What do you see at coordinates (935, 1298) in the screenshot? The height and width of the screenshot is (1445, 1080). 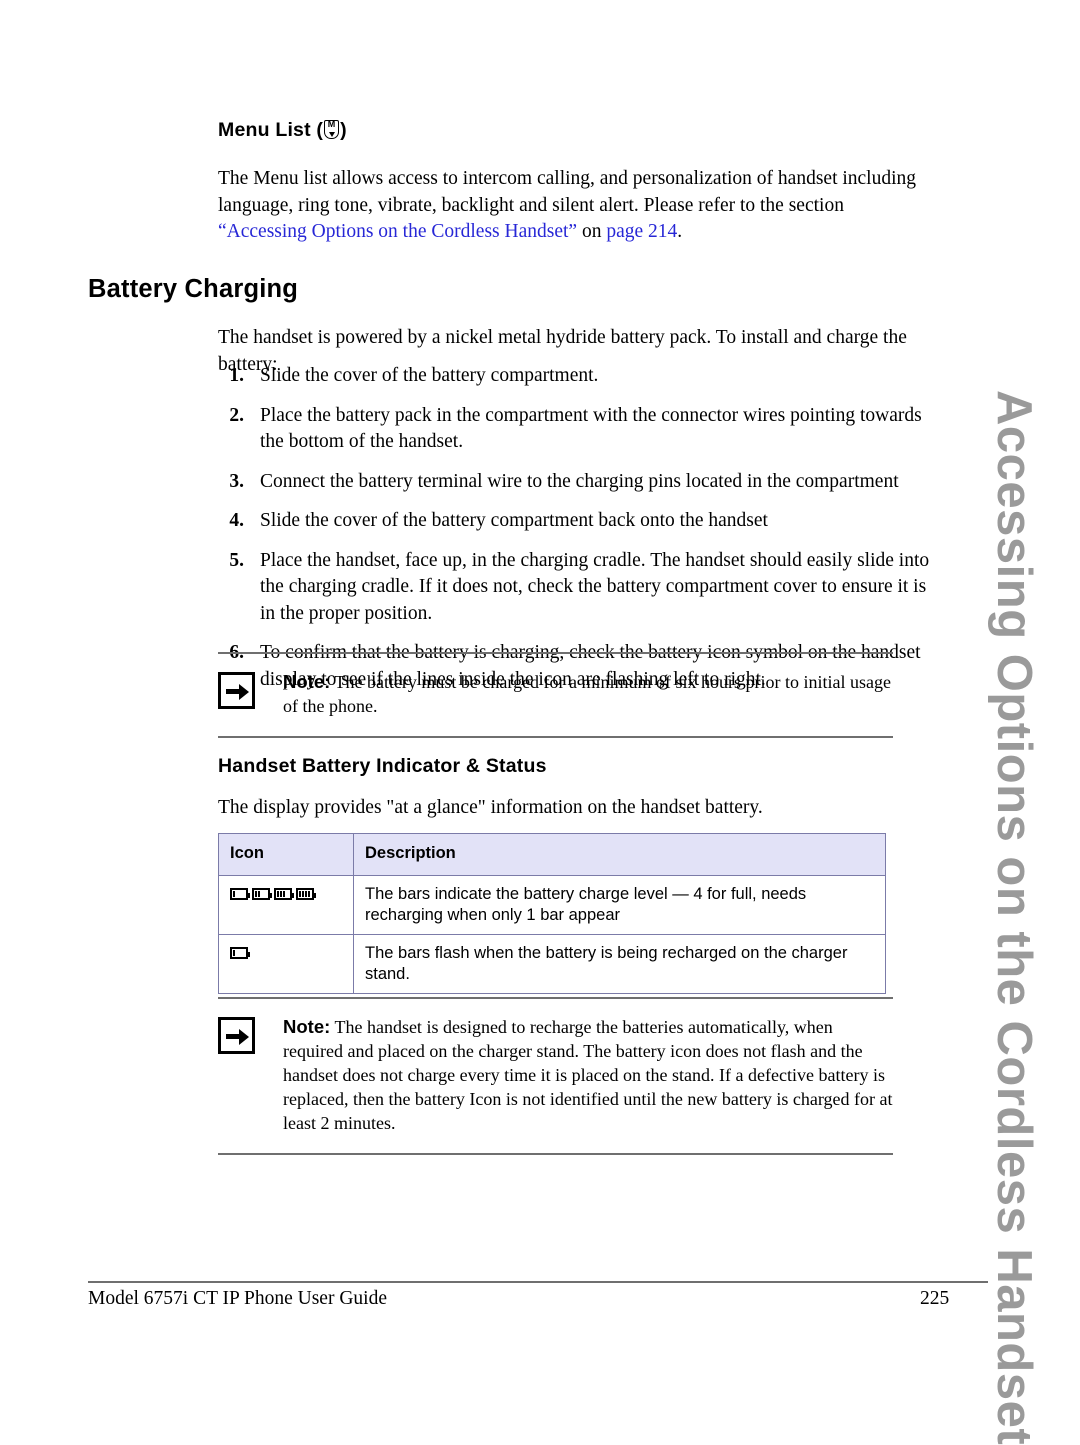 I see `footer-page-number: 225` at bounding box center [935, 1298].